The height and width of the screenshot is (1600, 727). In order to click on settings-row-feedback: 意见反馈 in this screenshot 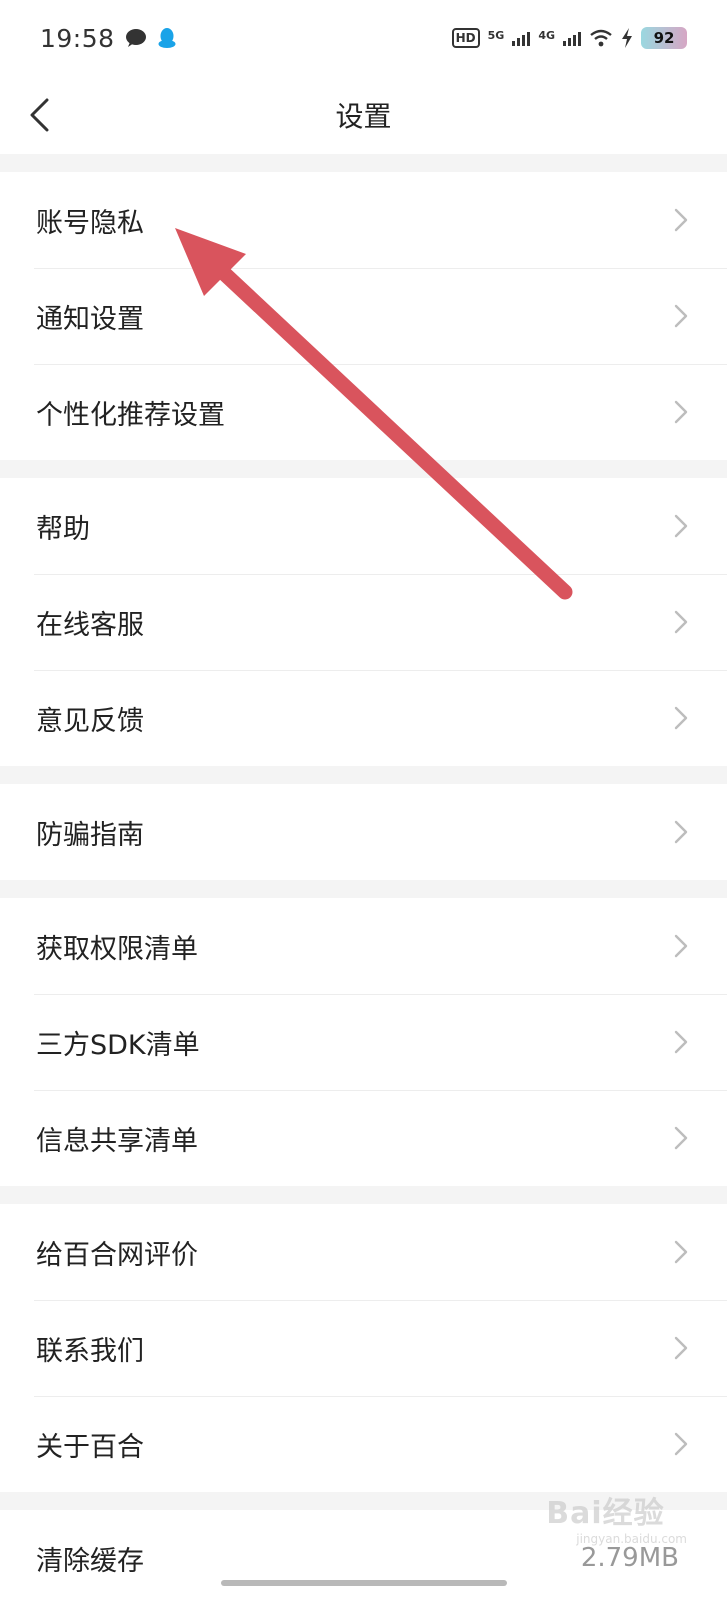, I will do `click(363, 718)`.